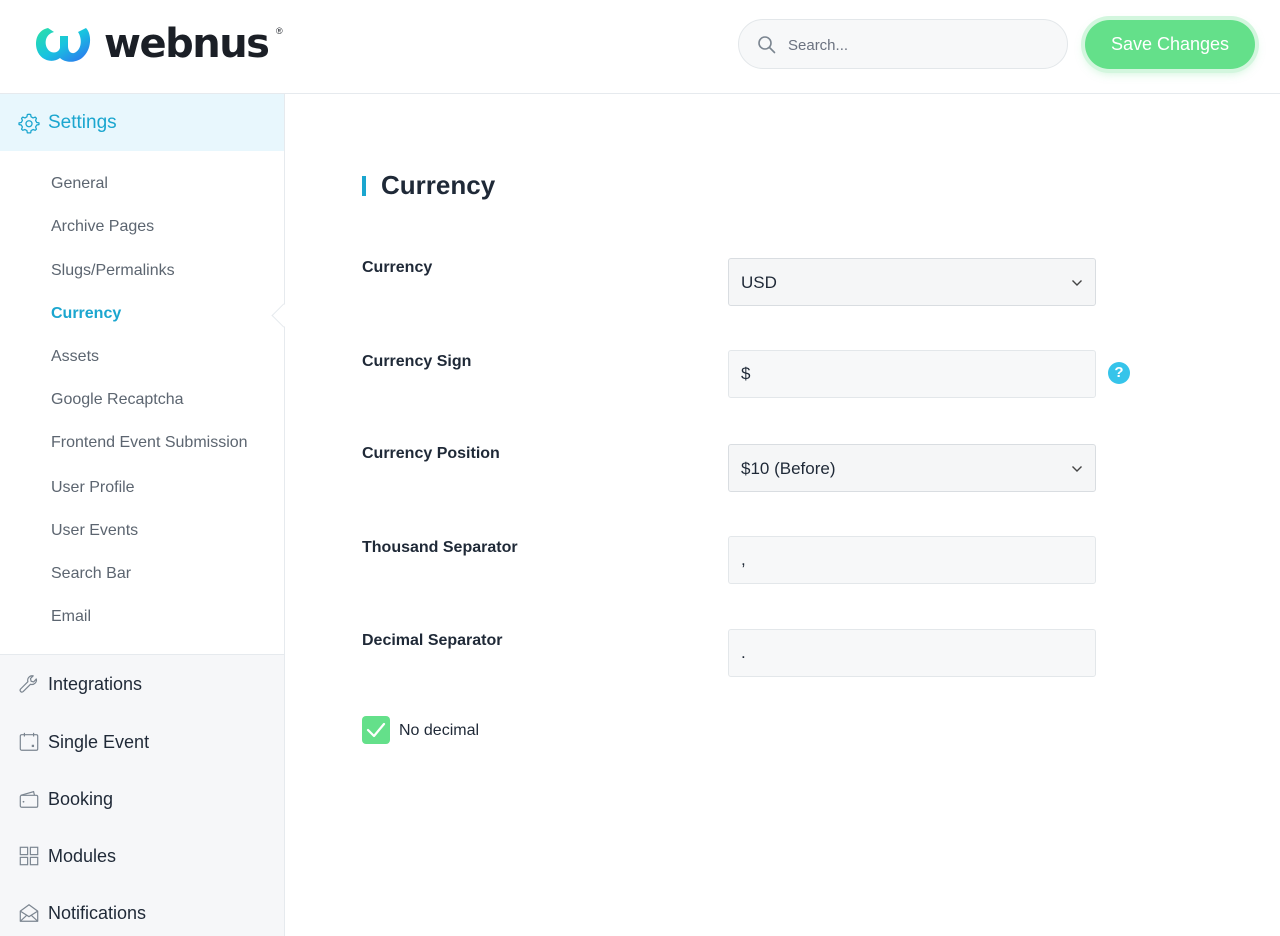 This screenshot has width=1280, height=936. I want to click on search-box, so click(903, 44).